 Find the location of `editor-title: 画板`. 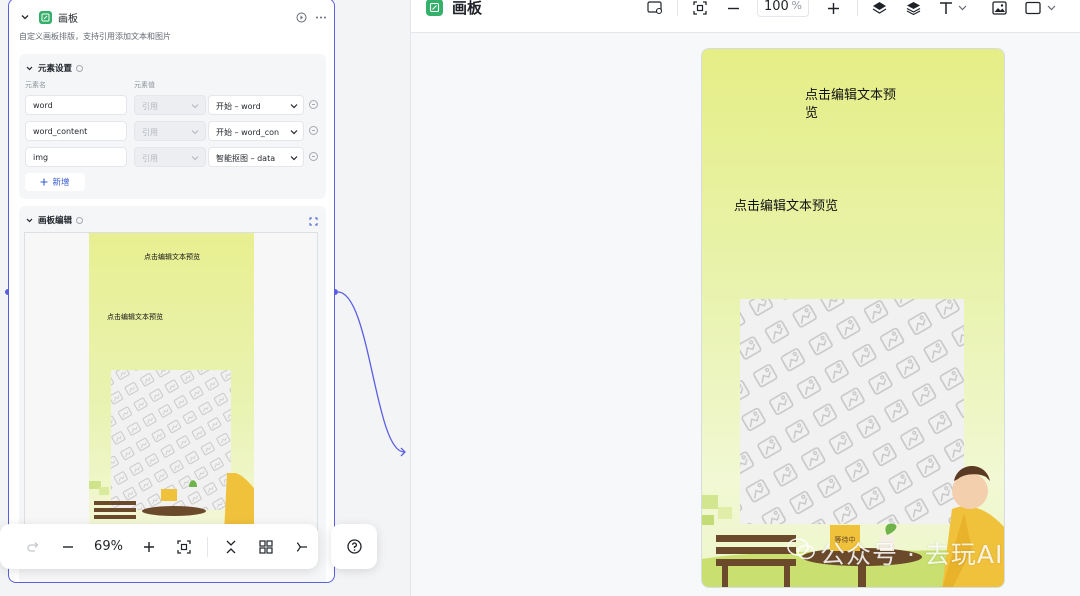

editor-title: 画板 is located at coordinates (467, 8).